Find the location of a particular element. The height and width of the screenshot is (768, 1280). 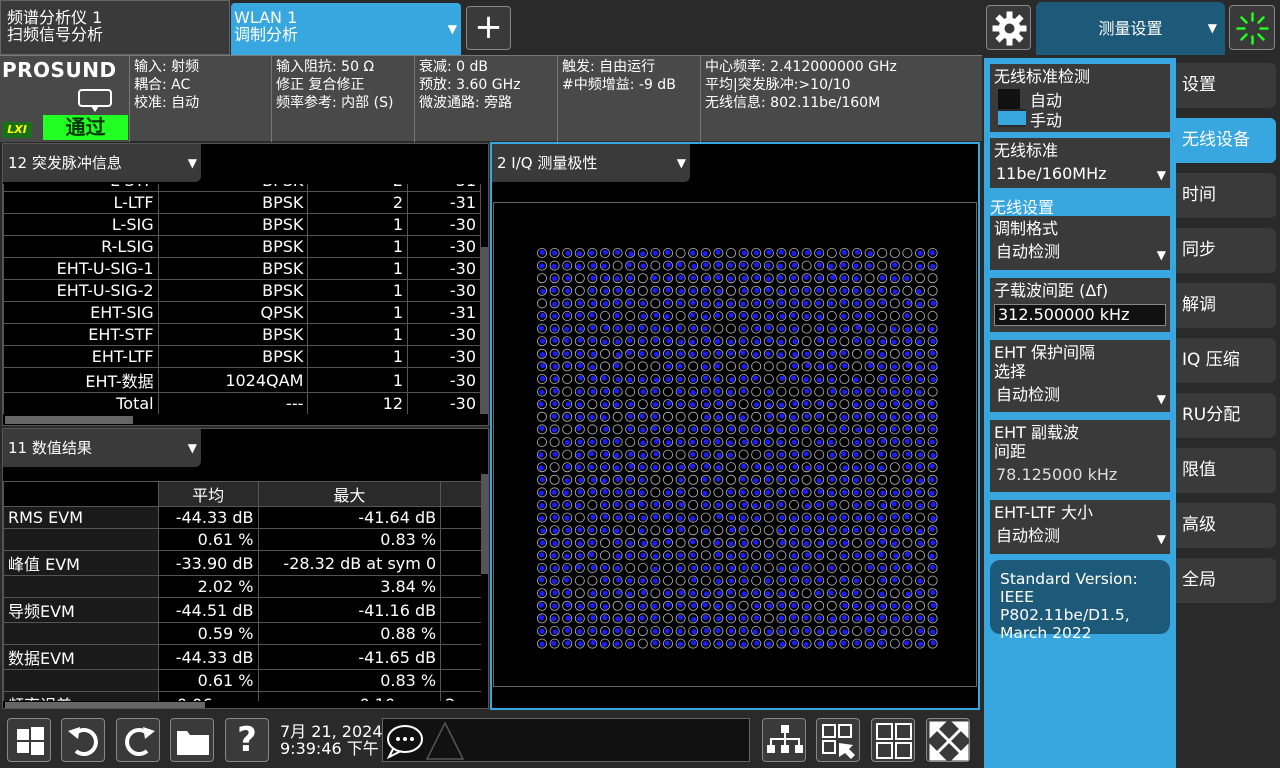

fullscreen-button is located at coordinates (948, 740).